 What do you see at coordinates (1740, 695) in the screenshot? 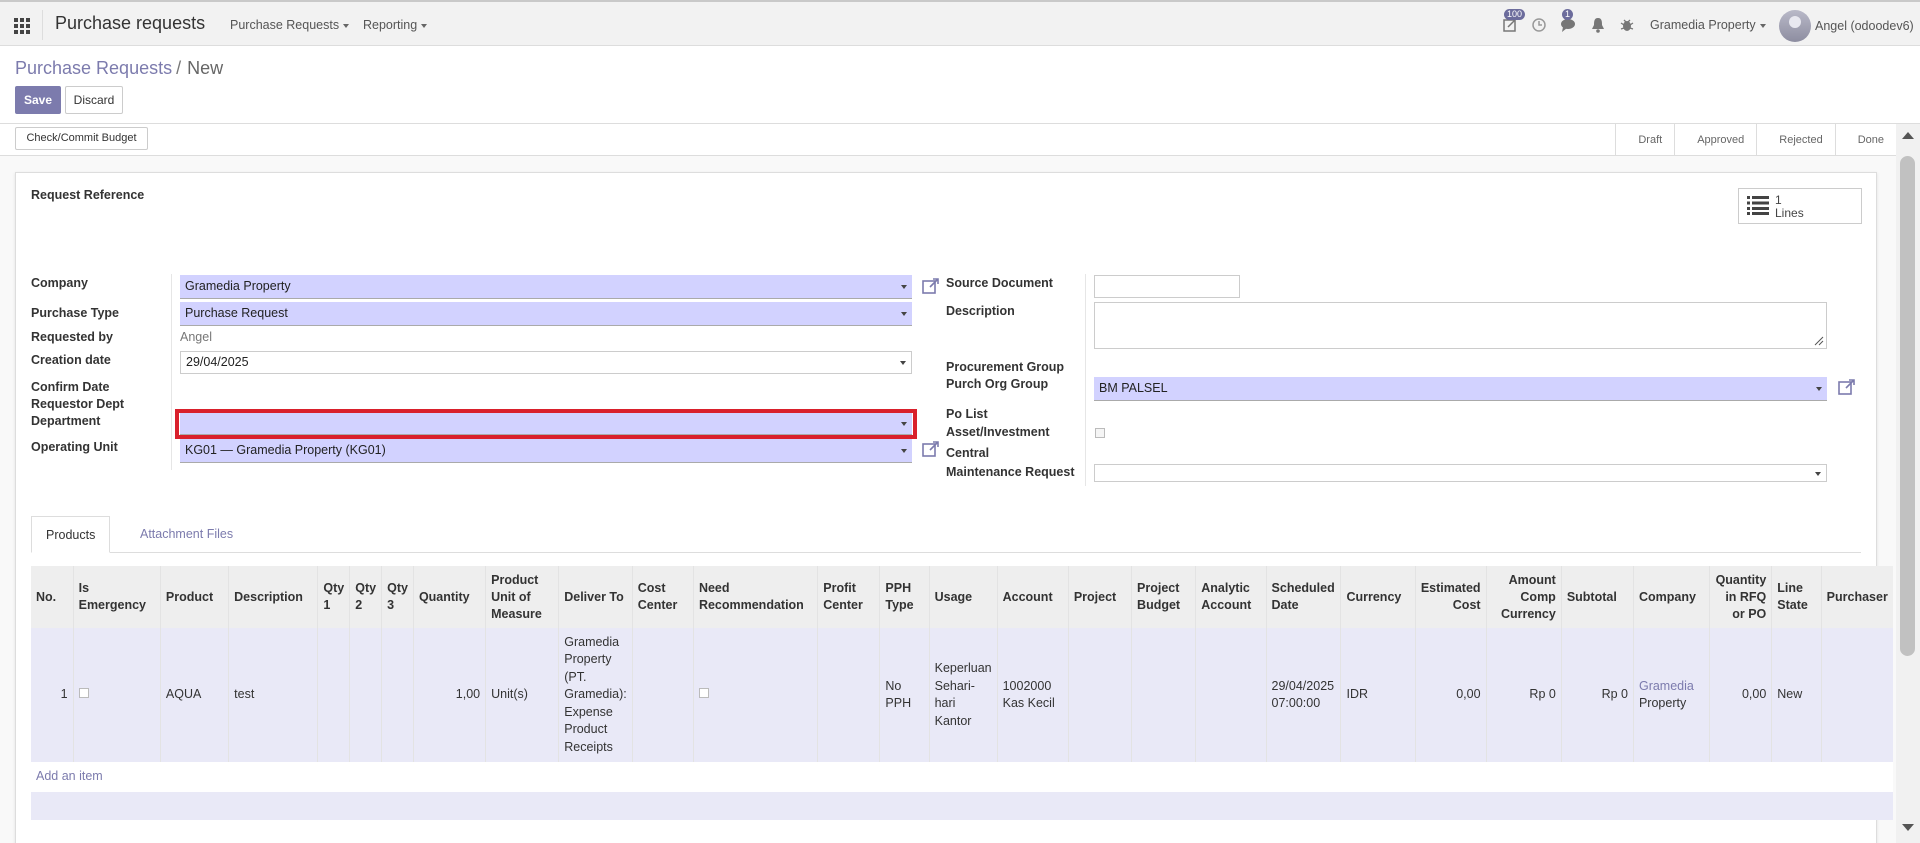
I see `cell-qty-rfq: 0,00` at bounding box center [1740, 695].